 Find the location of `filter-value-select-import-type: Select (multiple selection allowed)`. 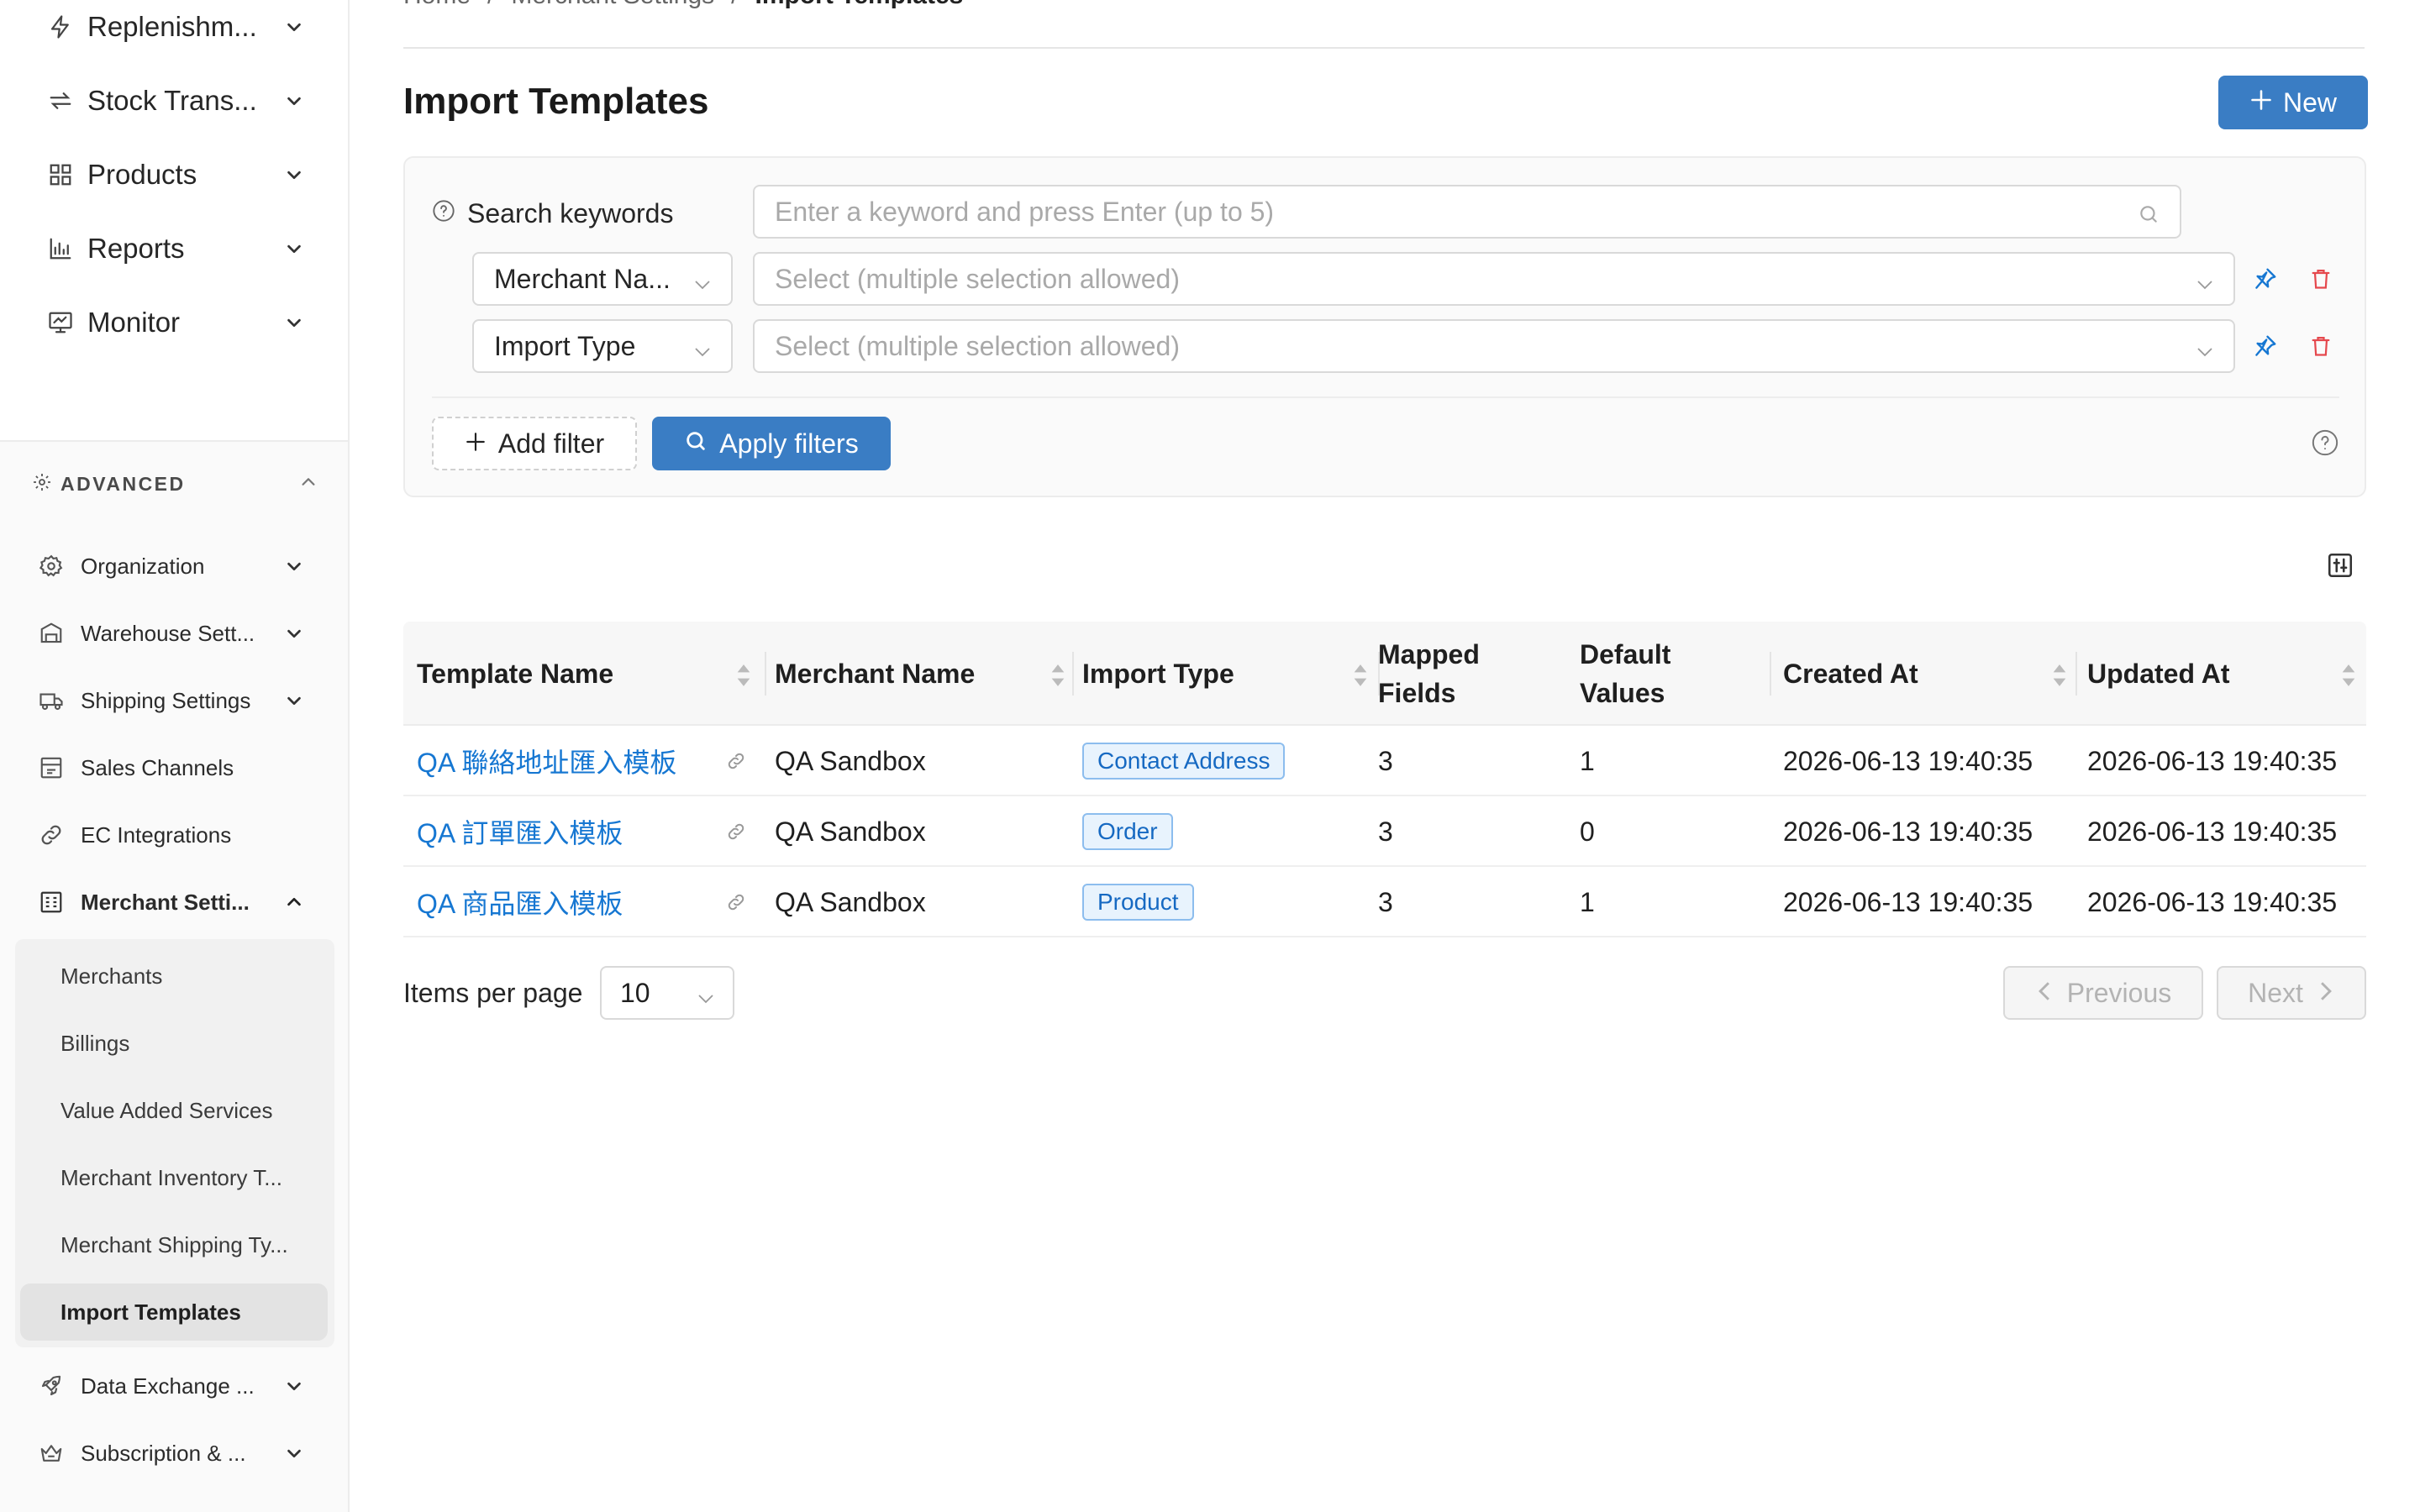

filter-value-select-import-type: Select (multiple selection allowed) is located at coordinates (1494, 346).